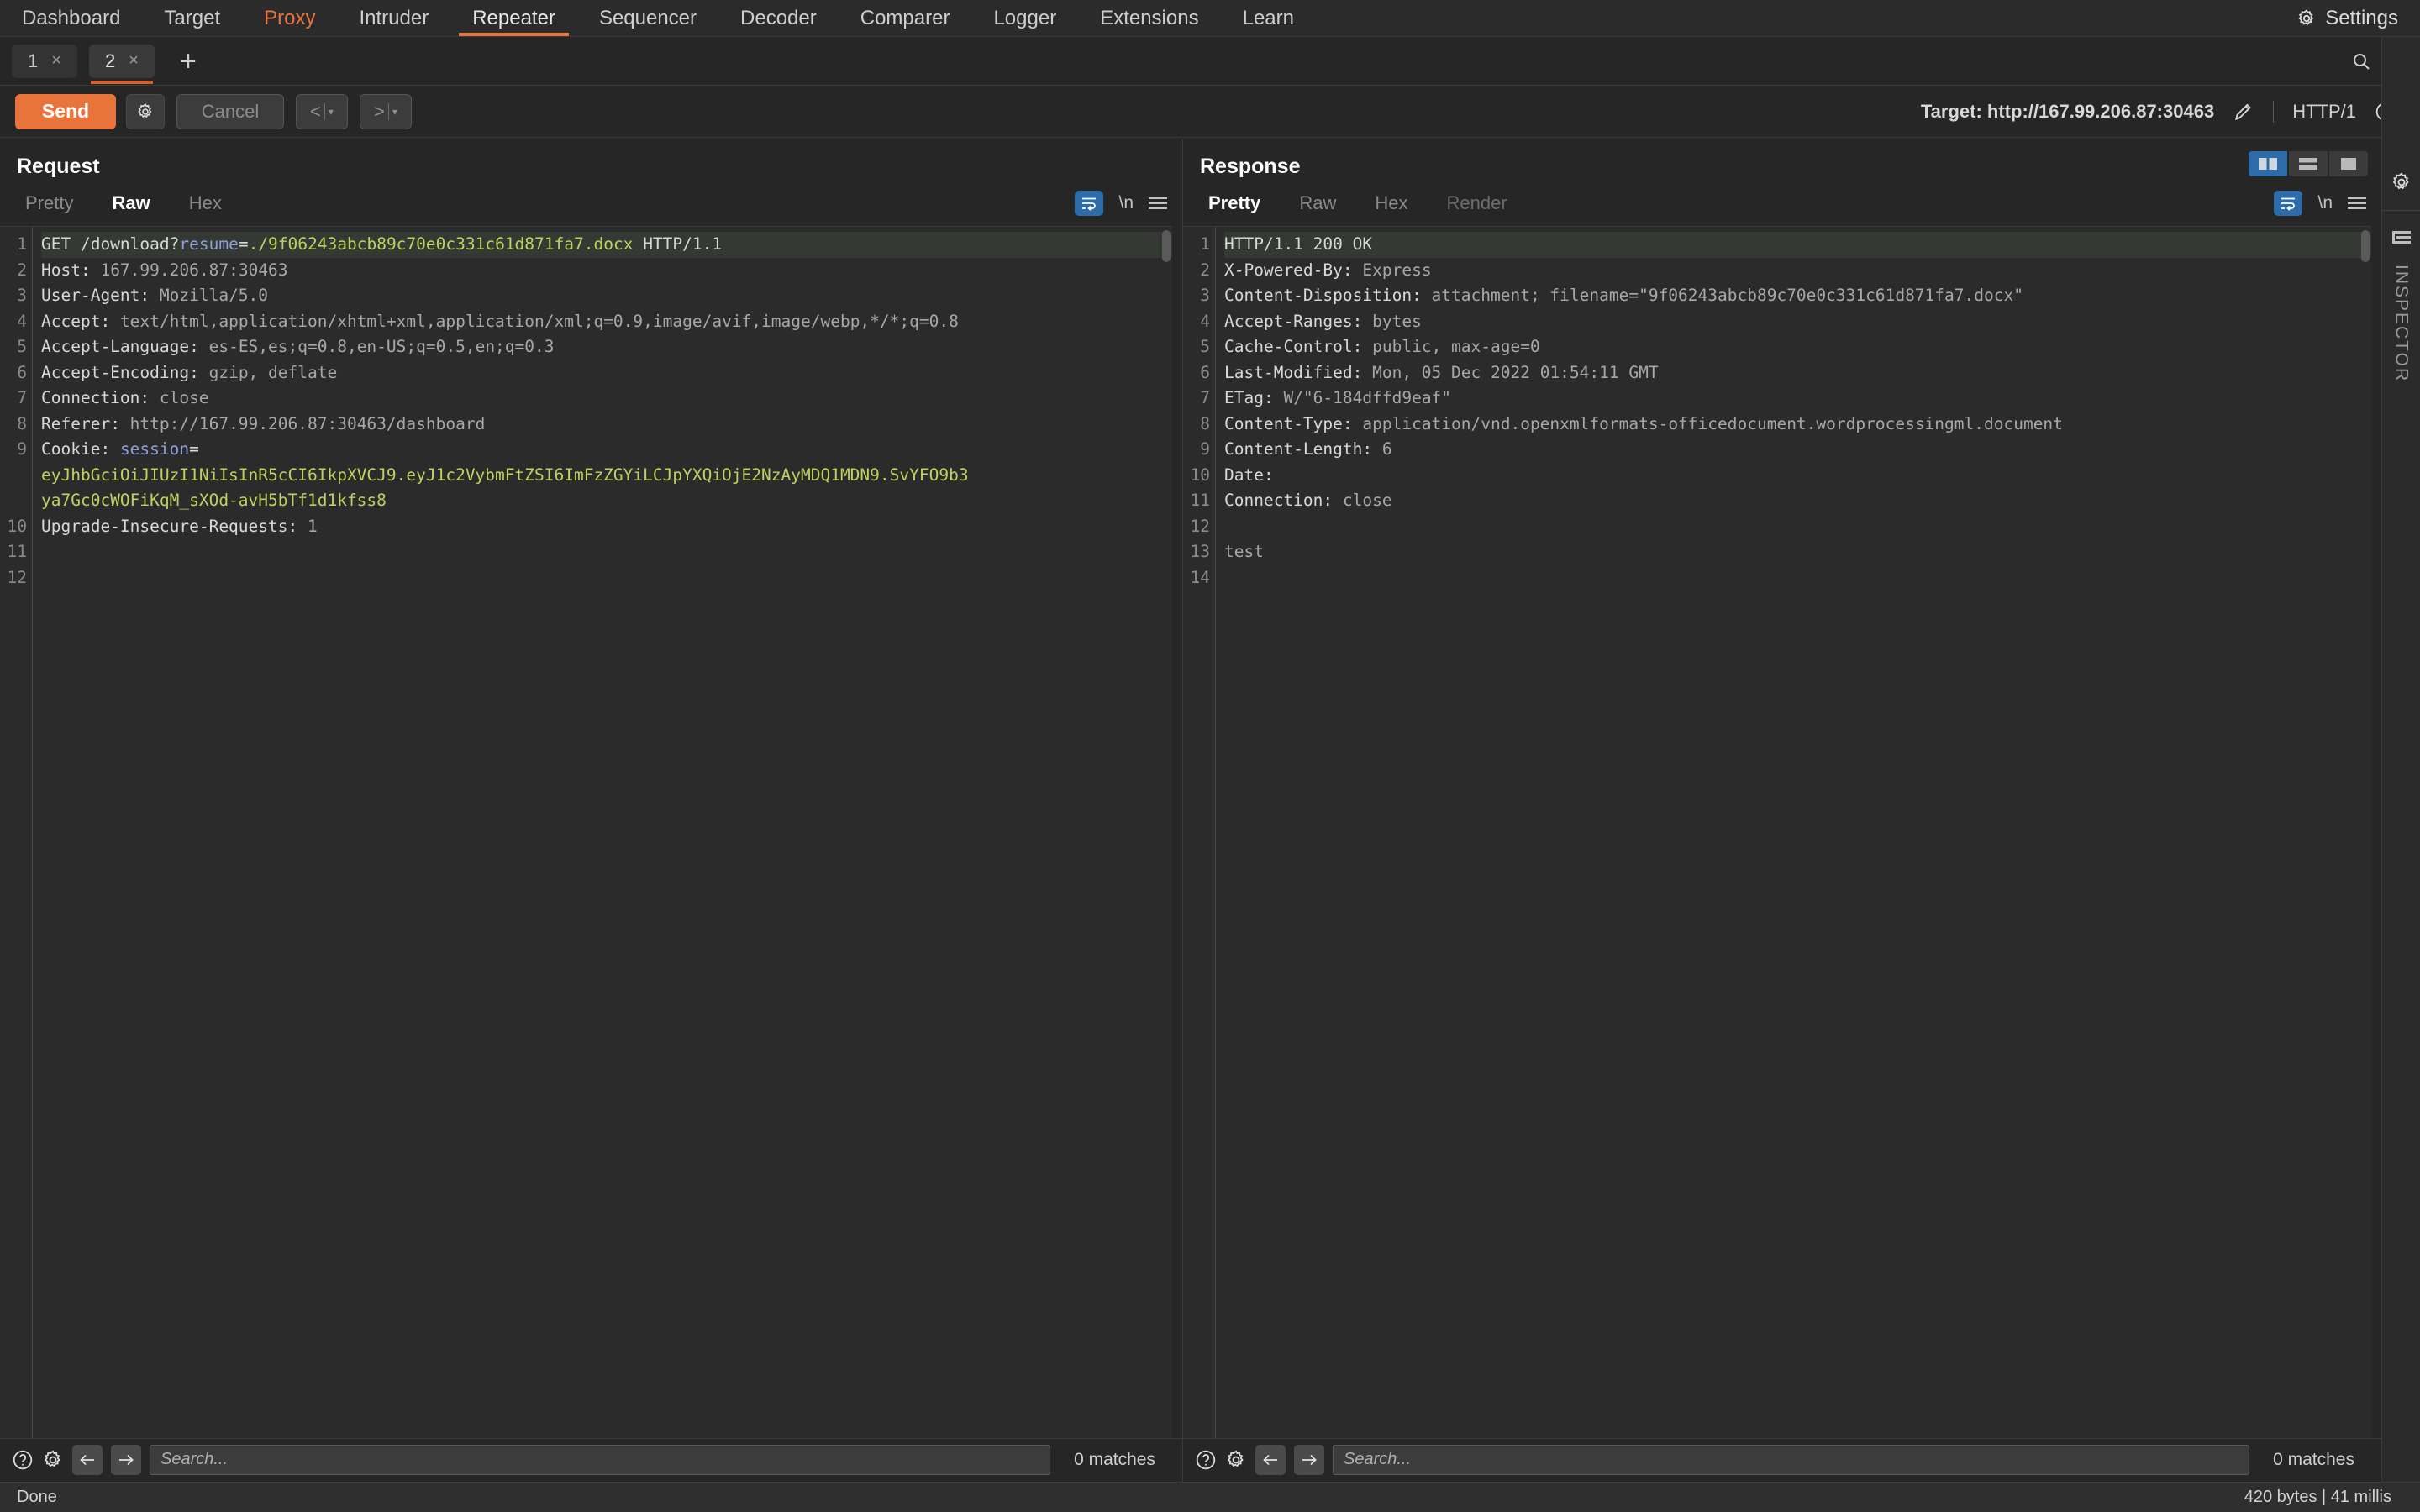  Describe the element at coordinates (289, 18) in the screenshot. I see `nav-tab-proxy: Proxy` at that location.